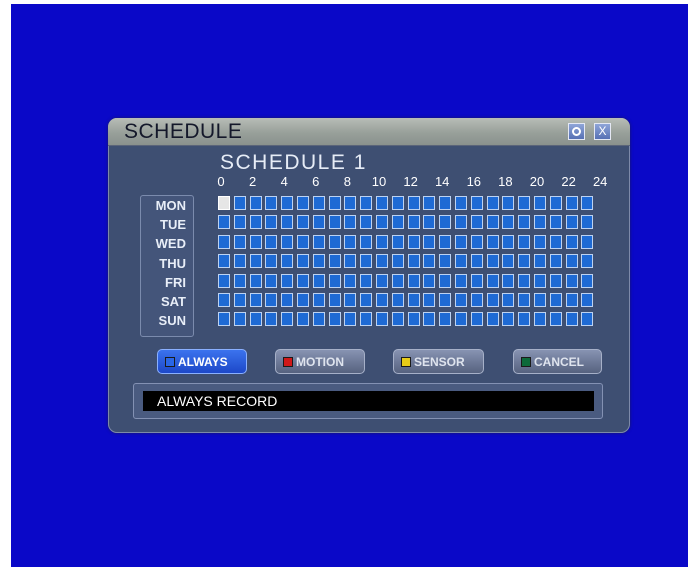 The height and width of the screenshot is (571, 696). What do you see at coordinates (202, 361) in the screenshot?
I see `always-button: ALWAYS` at bounding box center [202, 361].